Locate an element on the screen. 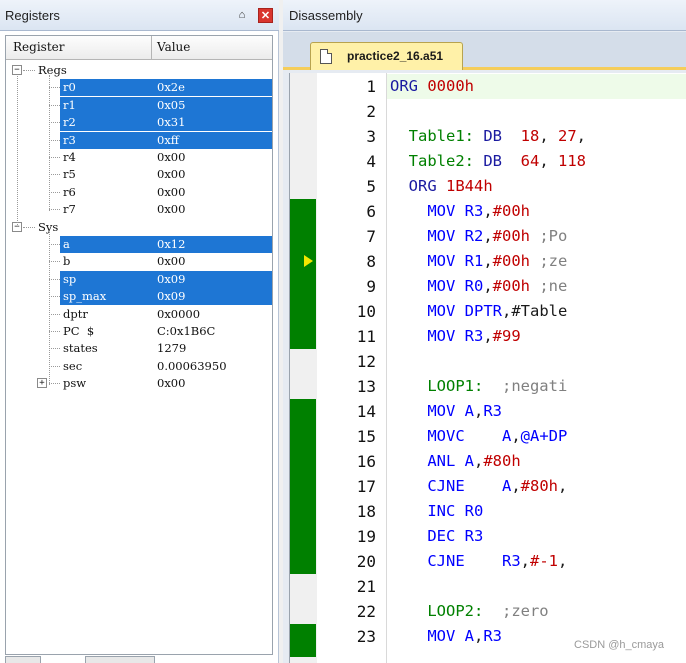 The height and width of the screenshot is (663, 686). code-token: ;ze is located at coordinates (549, 261).